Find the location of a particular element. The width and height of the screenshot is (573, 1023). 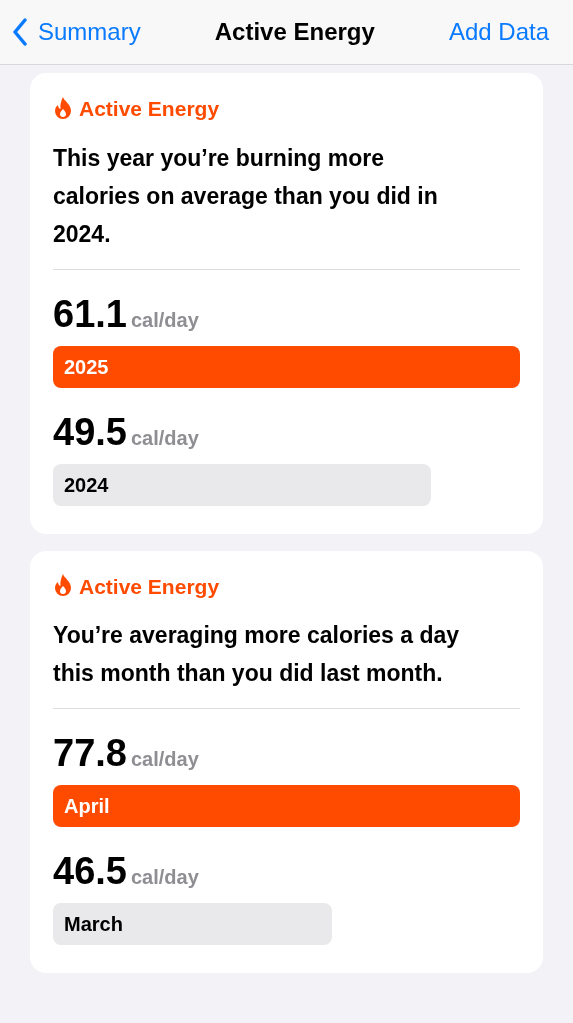

comparison-bar: 2024 is located at coordinates (242, 484).